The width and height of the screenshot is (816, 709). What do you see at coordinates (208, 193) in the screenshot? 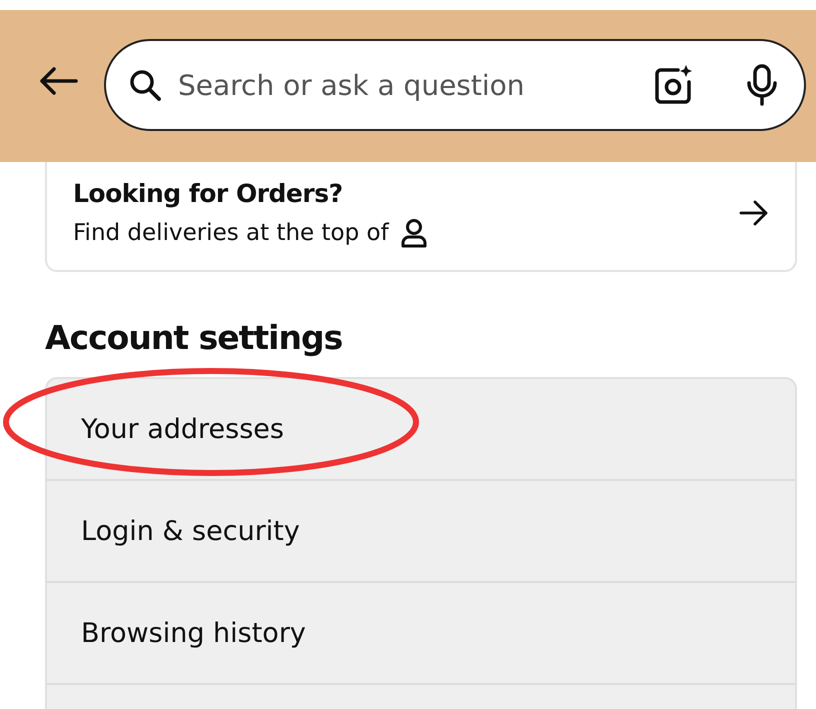
I see `card-title: Looking for Orders?` at bounding box center [208, 193].